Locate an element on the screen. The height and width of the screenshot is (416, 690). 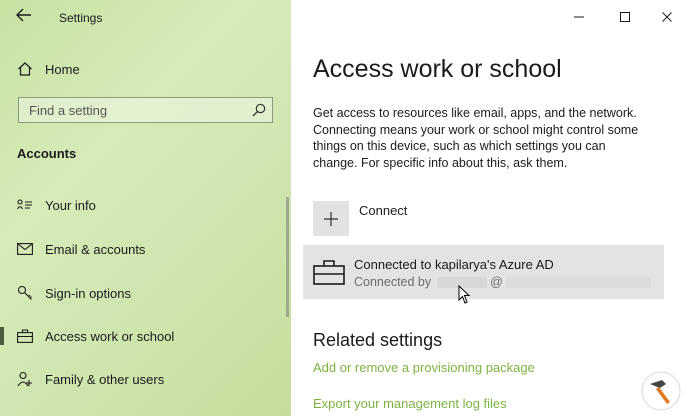
home-label: Home is located at coordinates (62, 69).